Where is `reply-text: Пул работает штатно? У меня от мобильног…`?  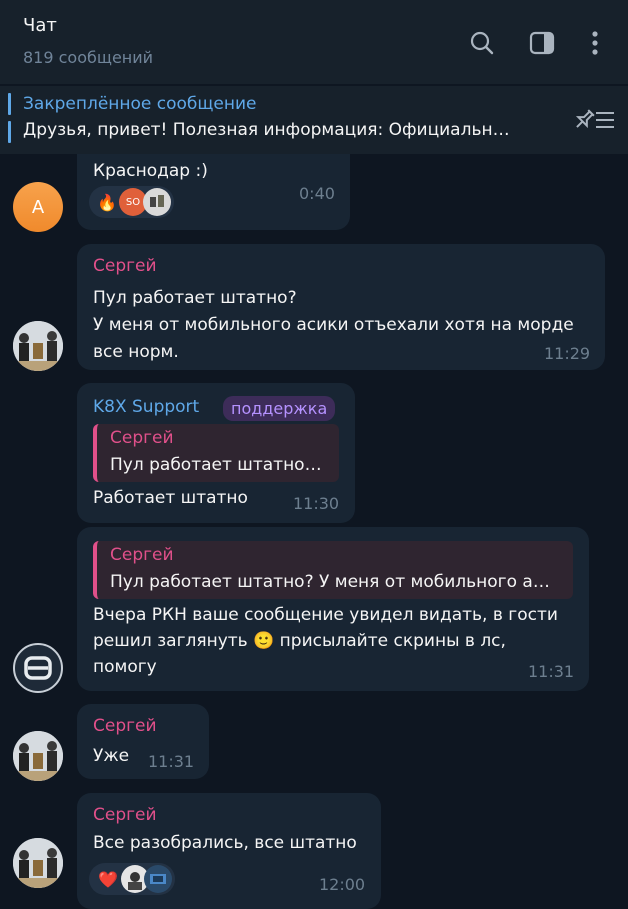 reply-text: Пул работает штатно? У меня от мобильног… is located at coordinates (330, 582).